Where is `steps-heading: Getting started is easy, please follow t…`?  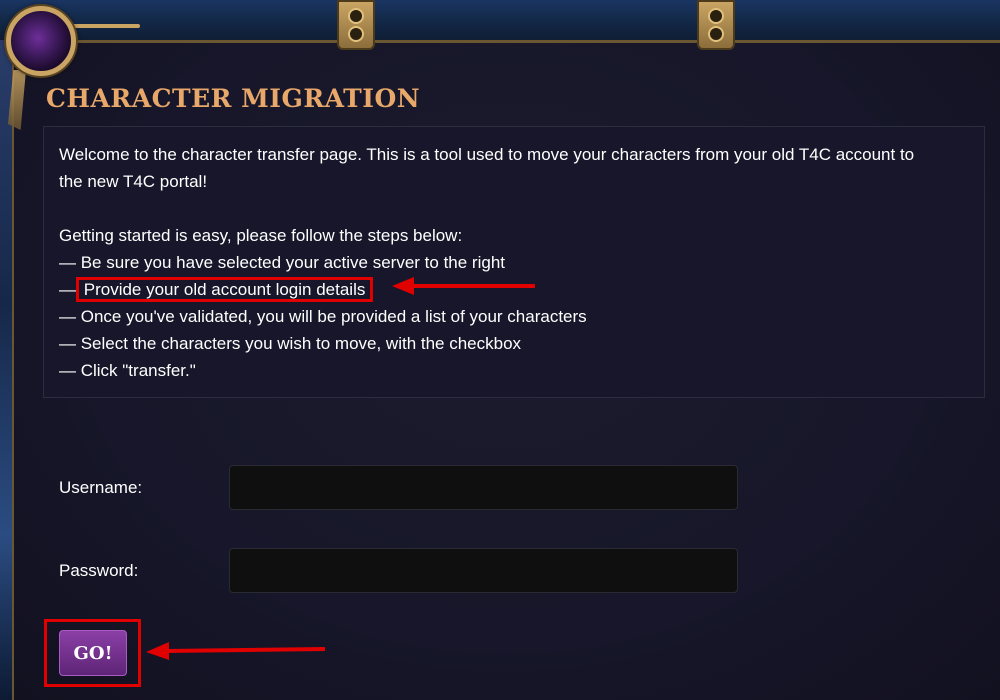 steps-heading: Getting started is easy, please follow t… is located at coordinates (261, 235).